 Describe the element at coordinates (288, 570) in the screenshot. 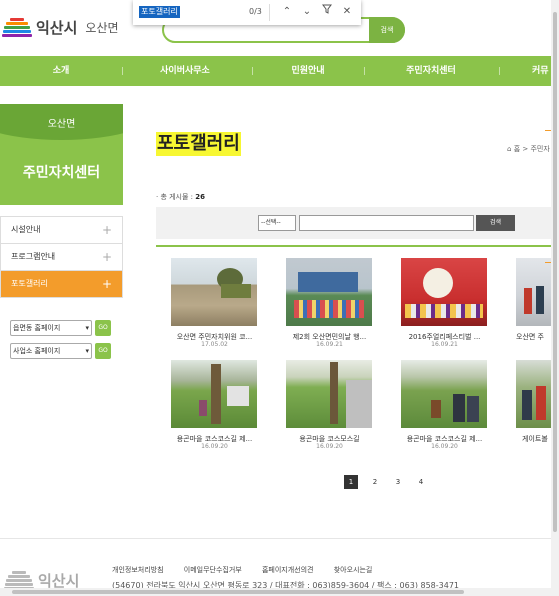

I see `footer-link-feedback: 홈페이지개선의견` at that location.